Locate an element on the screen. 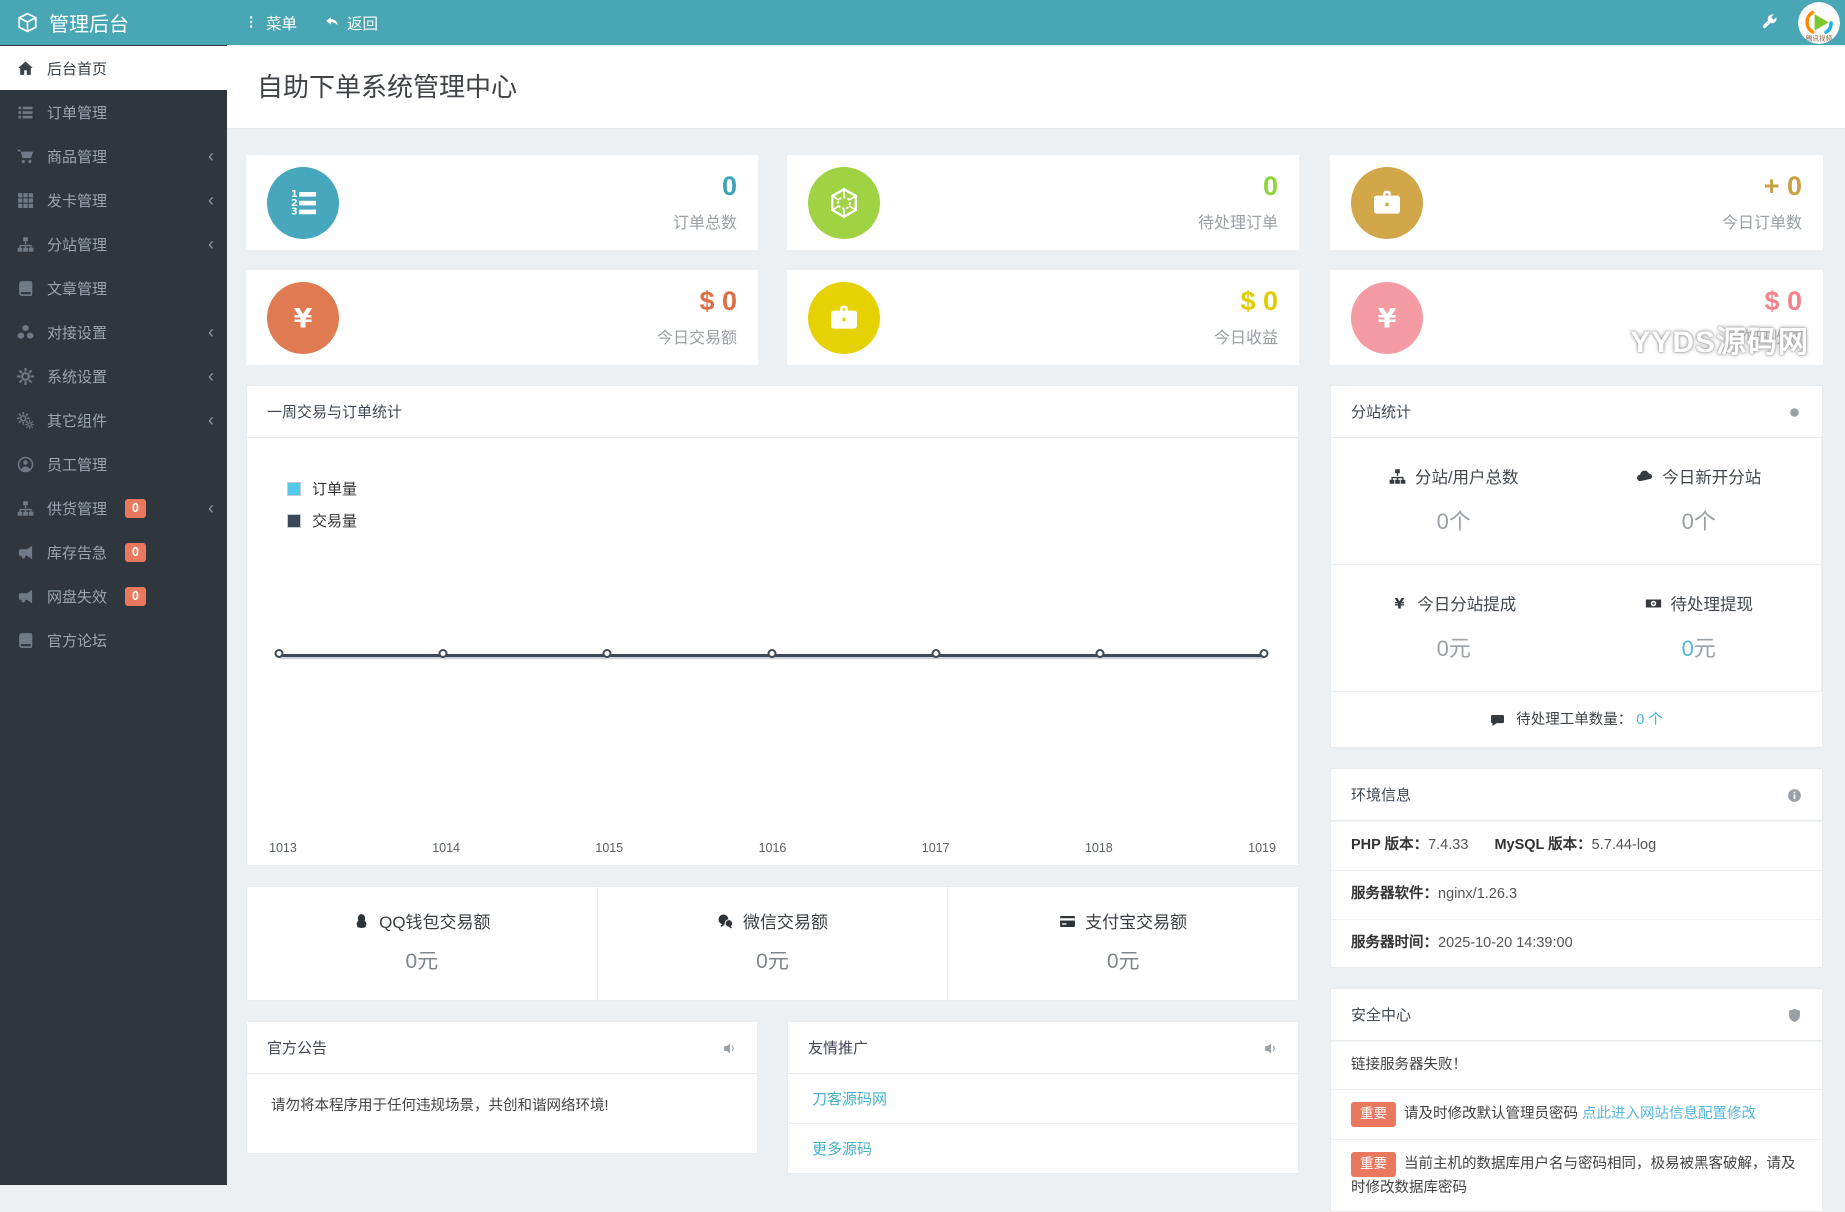  payment-stat-cell: 支付宝交易额 0元 is located at coordinates (1123, 943).